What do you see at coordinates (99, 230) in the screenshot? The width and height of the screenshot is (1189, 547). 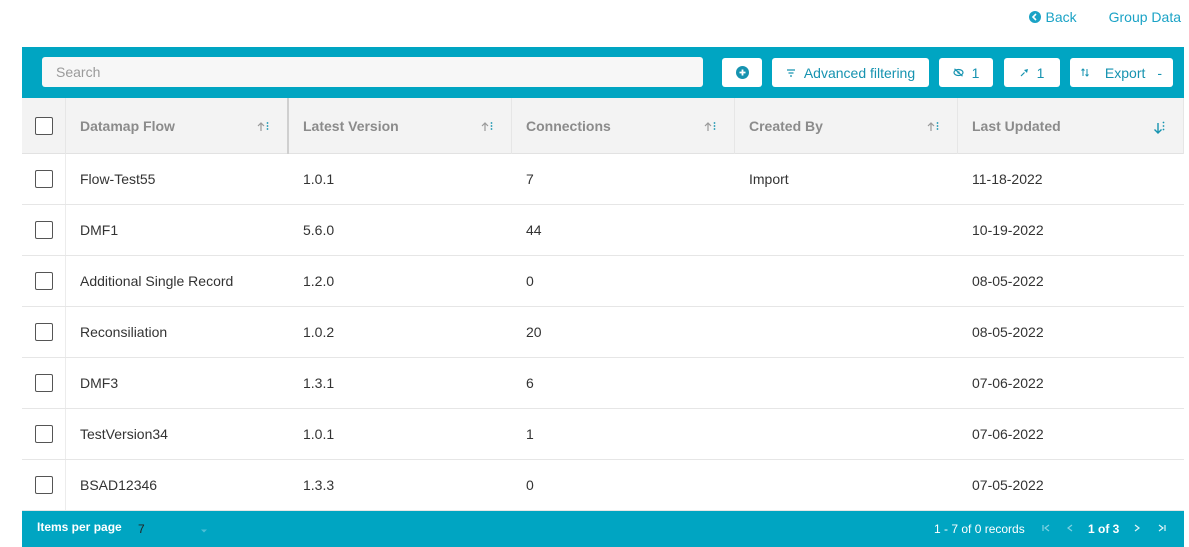 I see `cell-datamap-flow: DMF1` at bounding box center [99, 230].